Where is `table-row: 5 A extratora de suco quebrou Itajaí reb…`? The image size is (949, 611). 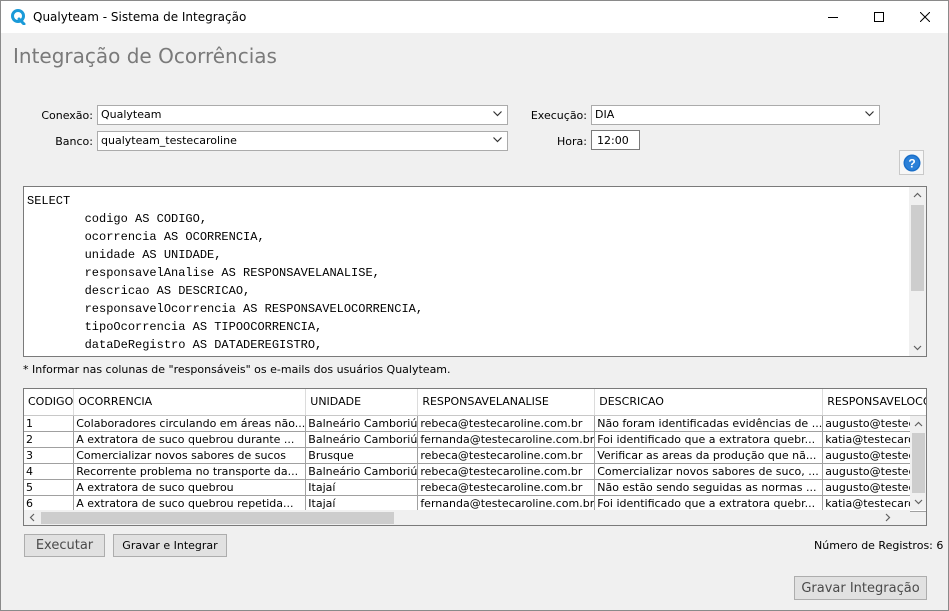
table-row: 5 A extratora de suco quebrou Itajaí reb… is located at coordinates (475, 487).